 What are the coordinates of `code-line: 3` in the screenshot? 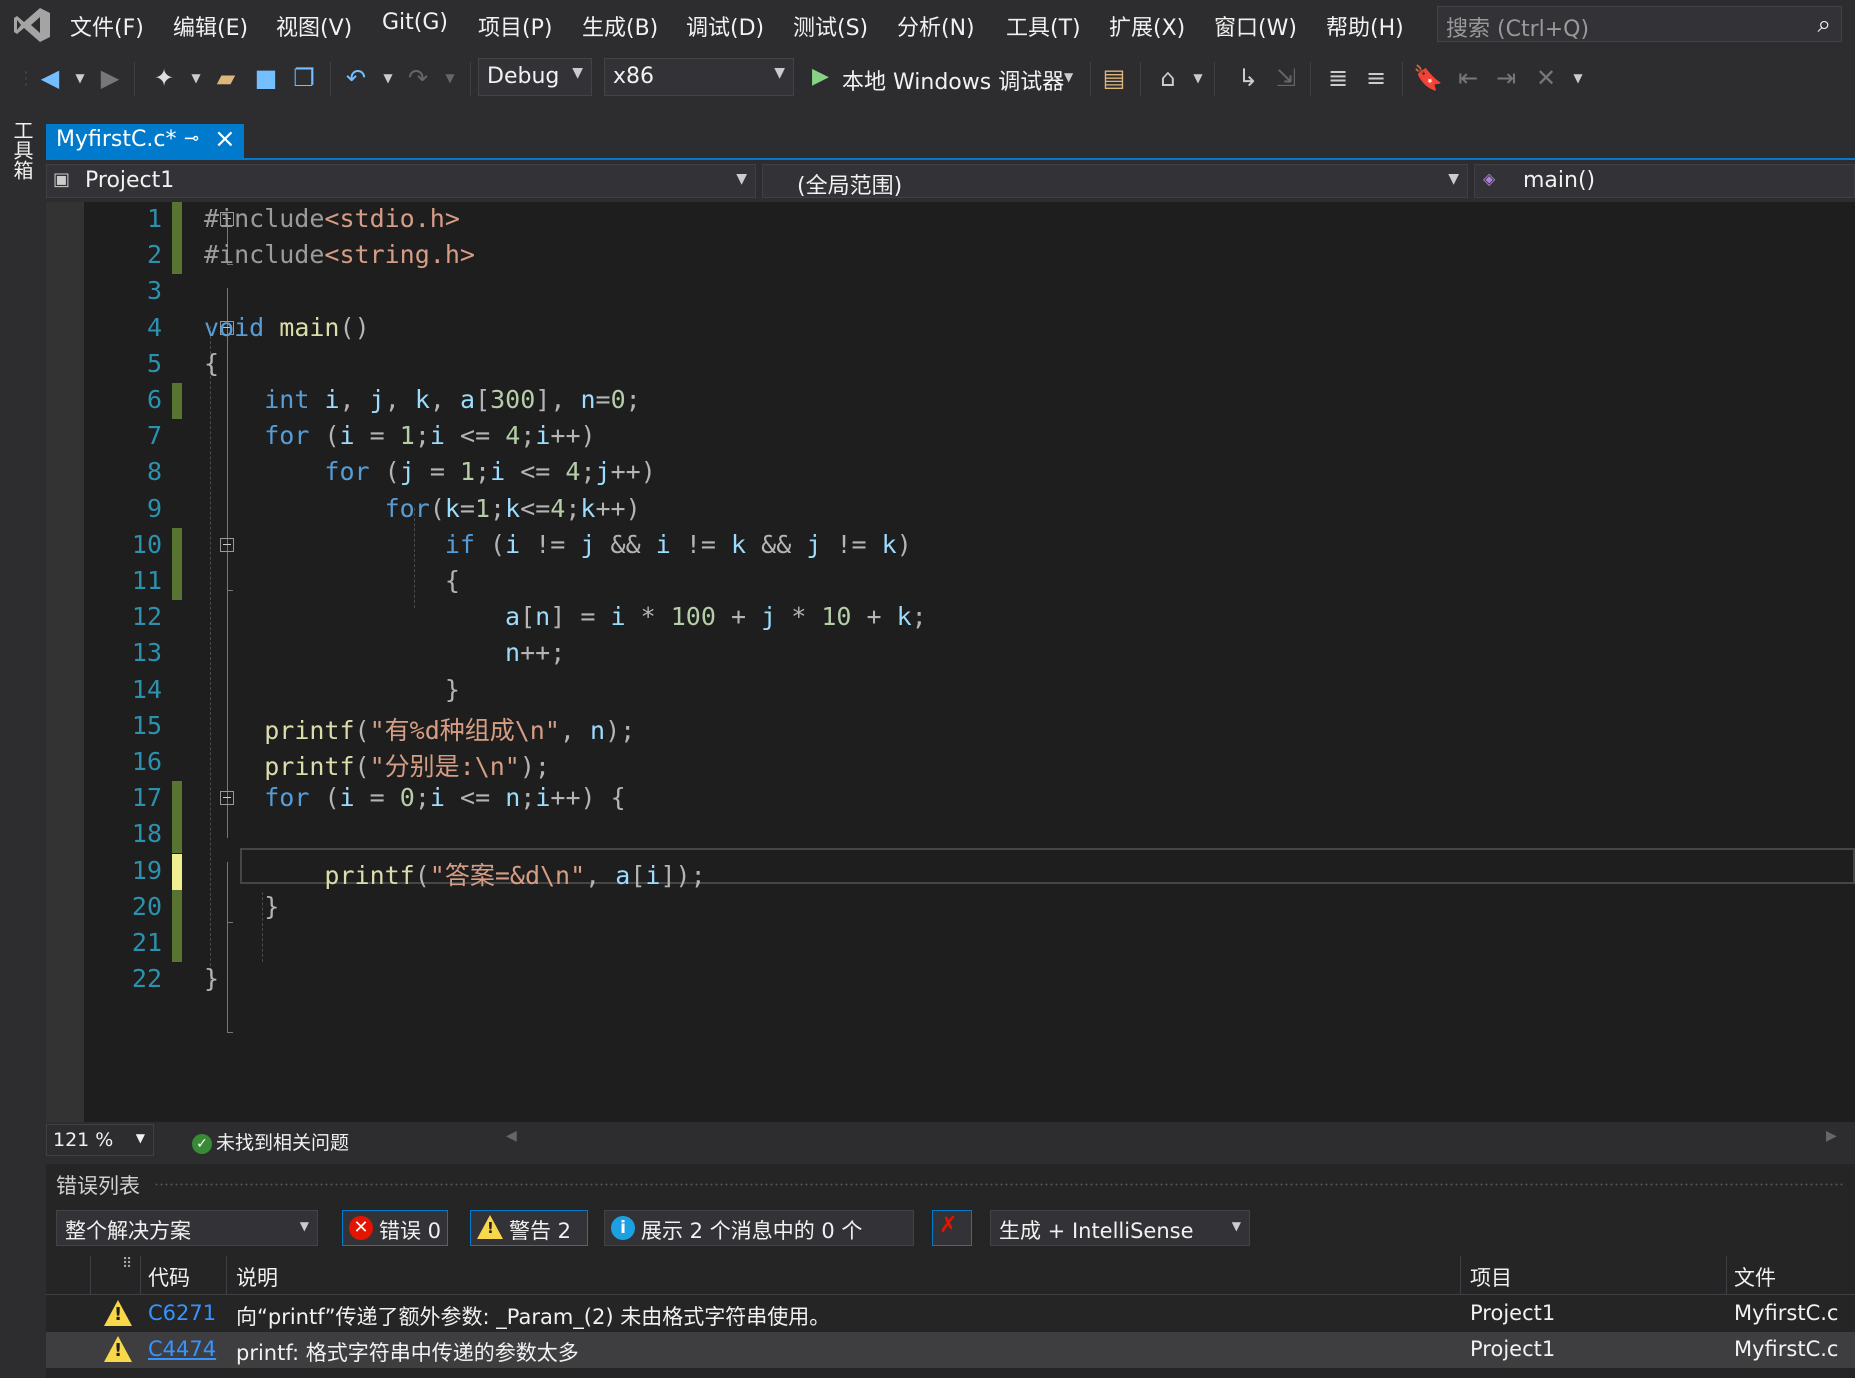 It's located at (950, 292).